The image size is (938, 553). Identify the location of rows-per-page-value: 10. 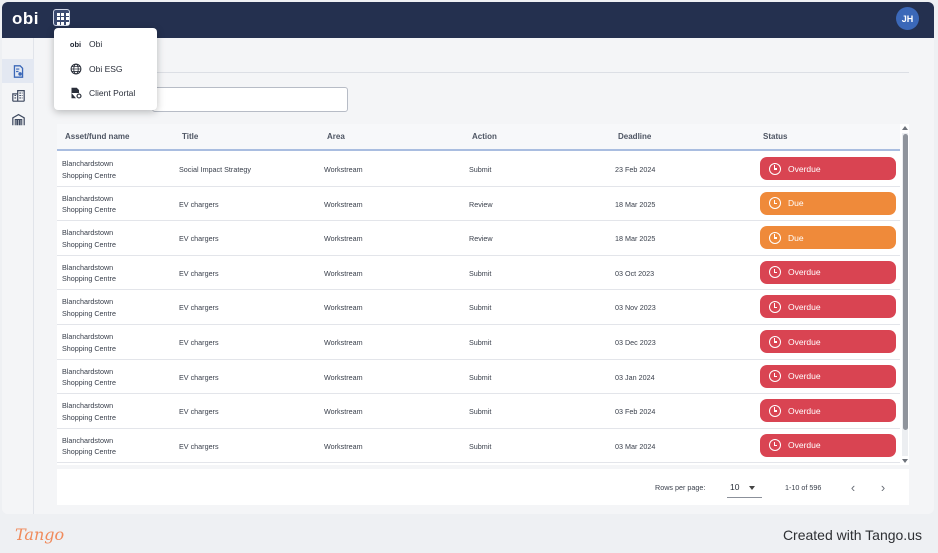
(735, 487).